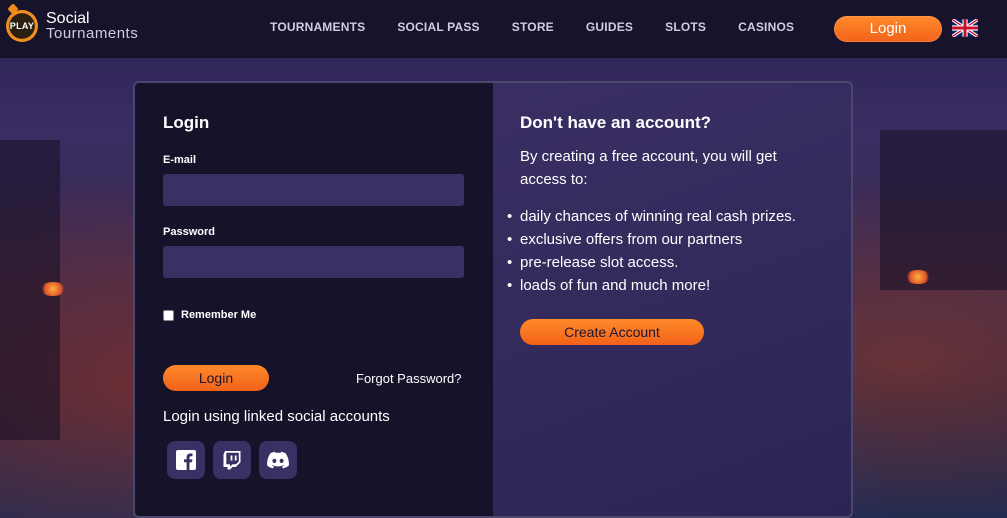 The width and height of the screenshot is (1007, 518). I want to click on nav-social-pass: SOCIAL PASS, so click(438, 27).